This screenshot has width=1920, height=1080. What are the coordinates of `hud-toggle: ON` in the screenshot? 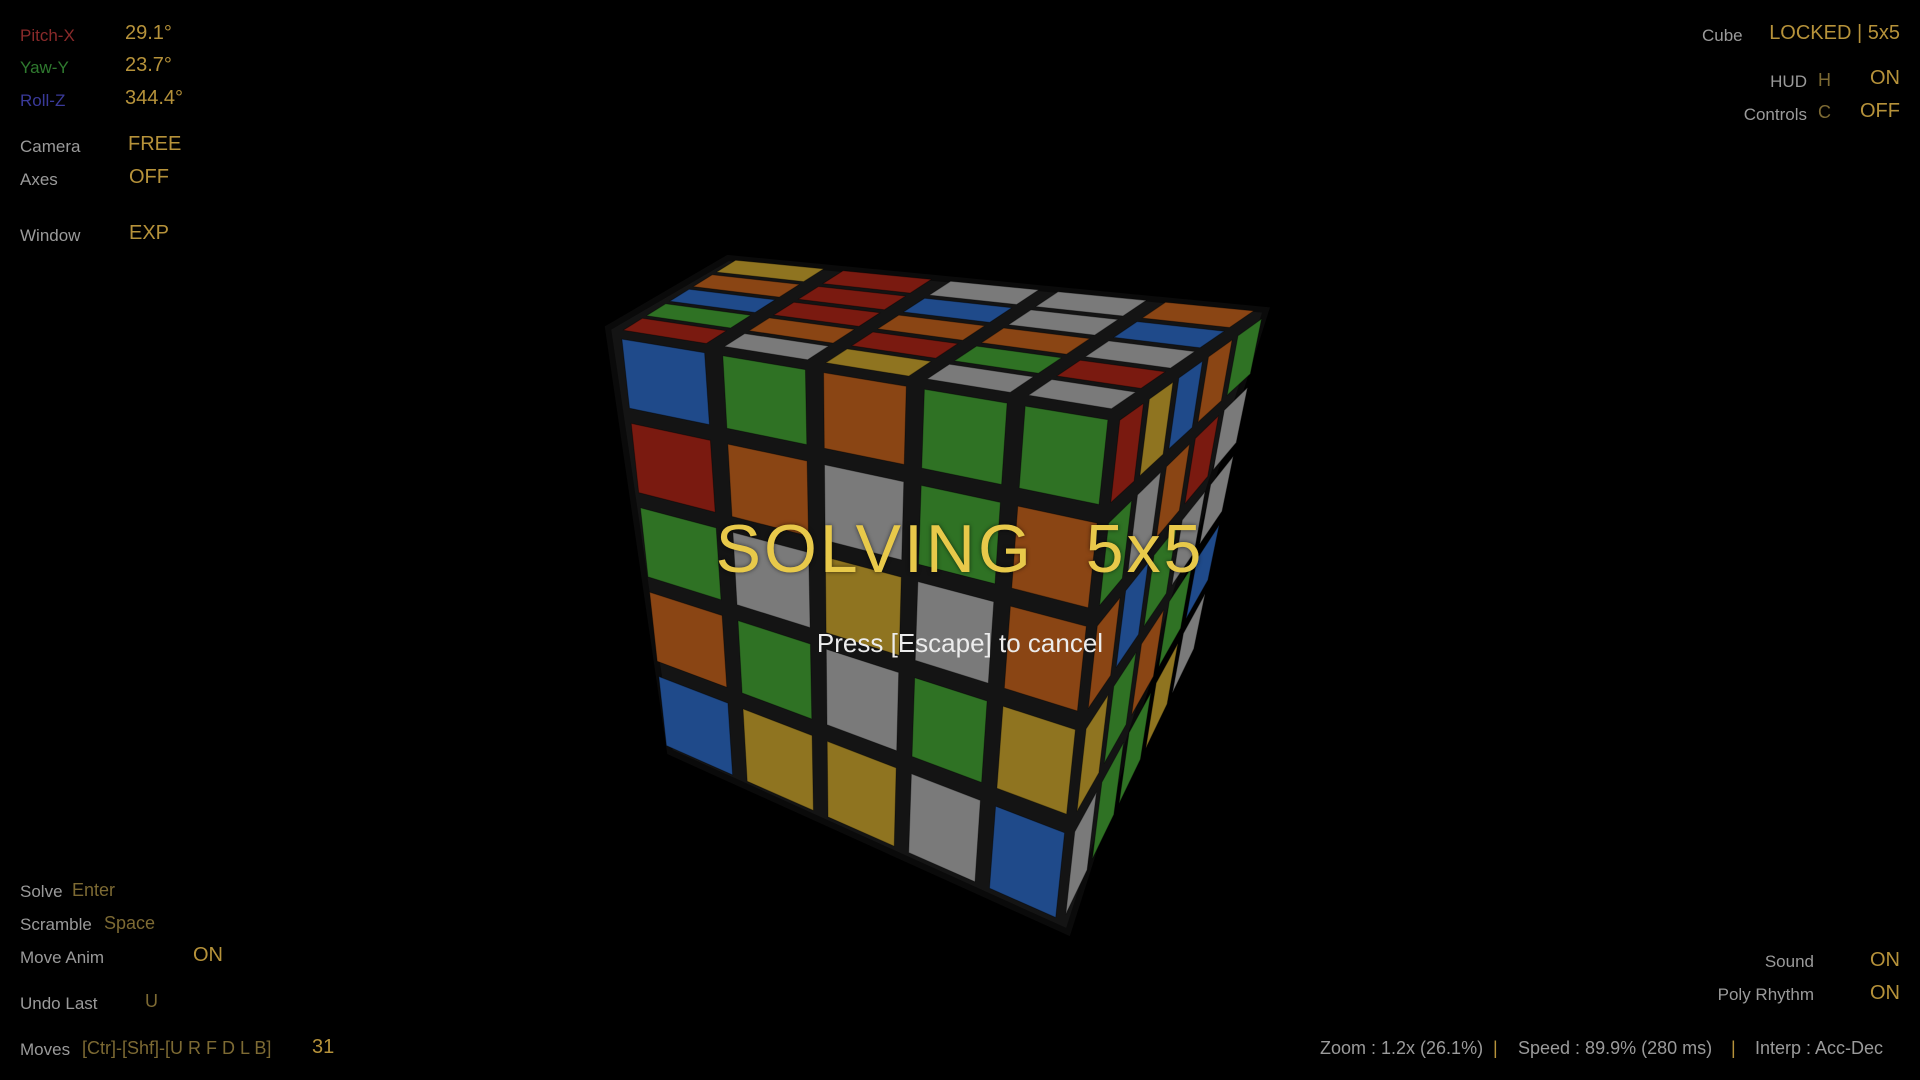 It's located at (1885, 78).